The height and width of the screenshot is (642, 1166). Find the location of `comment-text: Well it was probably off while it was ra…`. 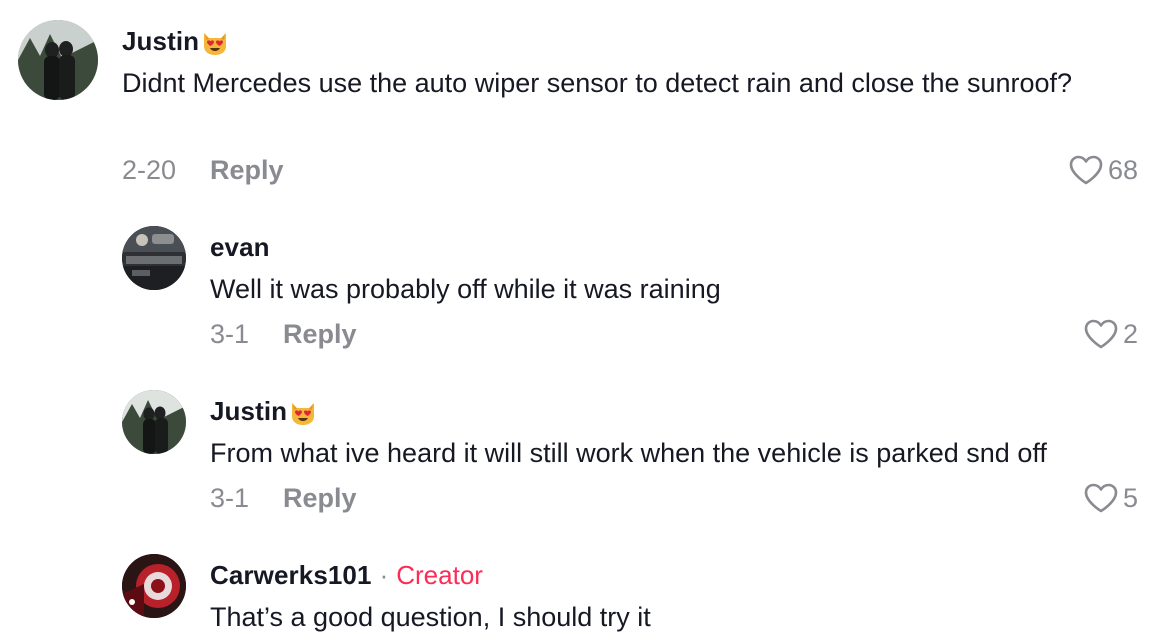

comment-text: Well it was probably off while it was ra… is located at coordinates (465, 289).